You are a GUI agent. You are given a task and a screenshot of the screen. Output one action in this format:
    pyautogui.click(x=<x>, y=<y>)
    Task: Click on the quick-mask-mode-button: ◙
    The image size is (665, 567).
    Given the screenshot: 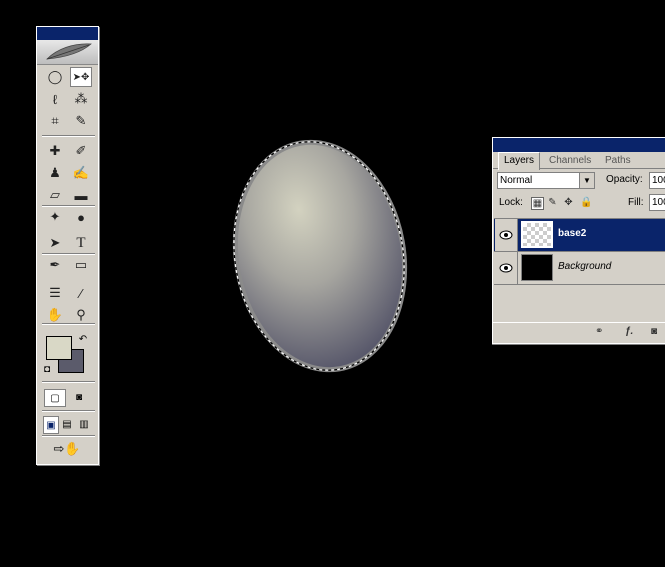 What is the action you would take?
    pyautogui.click(x=79, y=397)
    